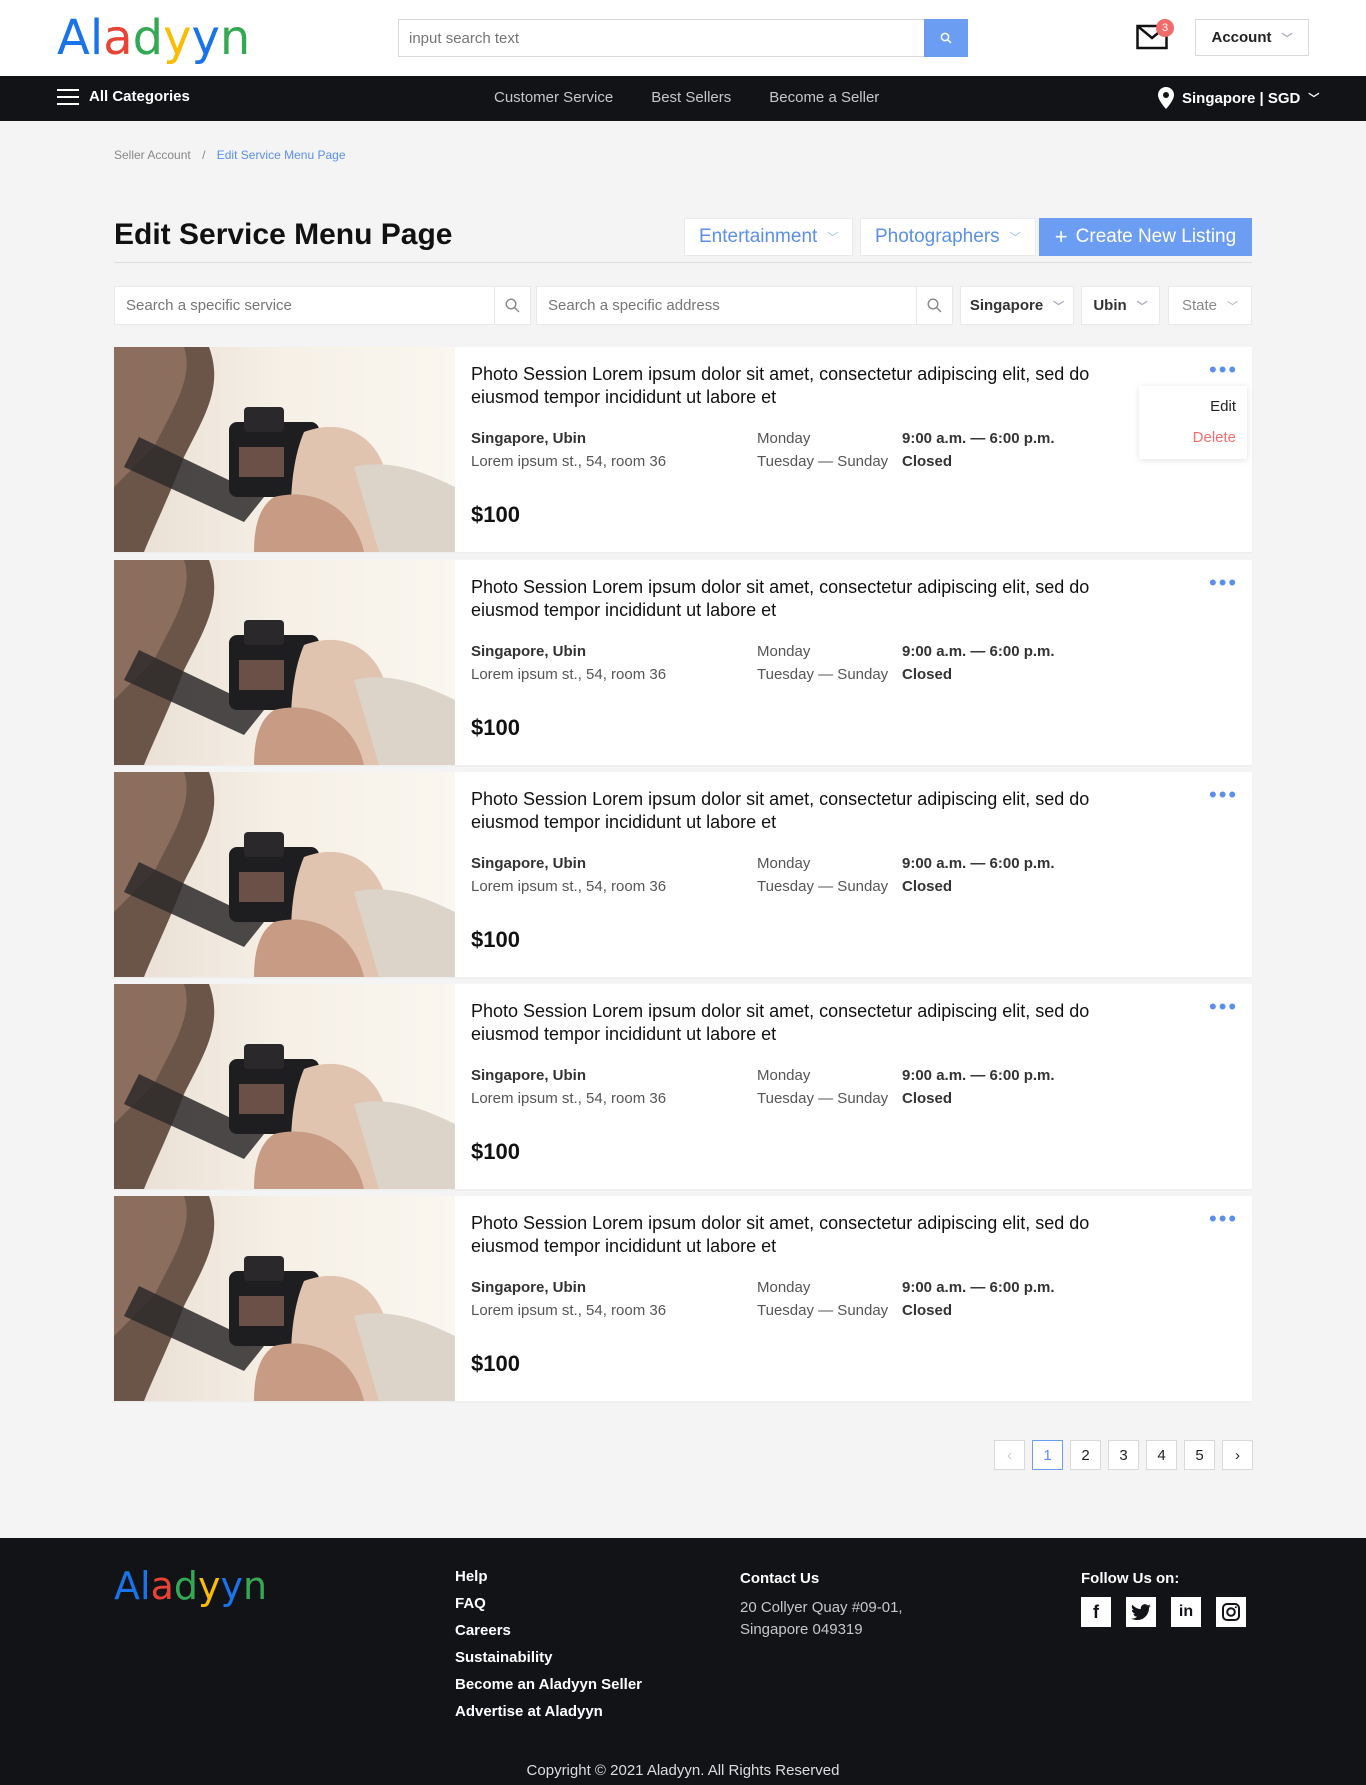 The width and height of the screenshot is (1366, 1785). Describe the element at coordinates (824, 97) in the screenshot. I see `nav-link-become-seller: Become a Seller` at that location.